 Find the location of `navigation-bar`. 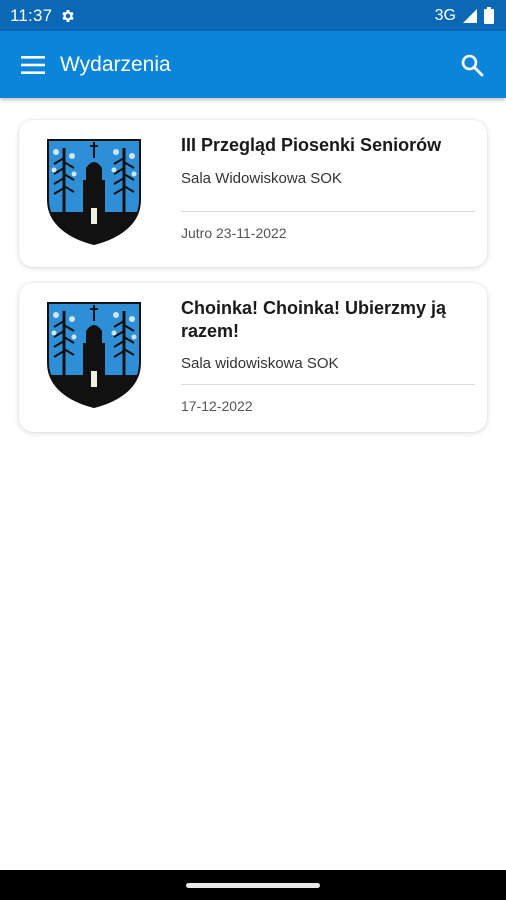

navigation-bar is located at coordinates (253, 885).